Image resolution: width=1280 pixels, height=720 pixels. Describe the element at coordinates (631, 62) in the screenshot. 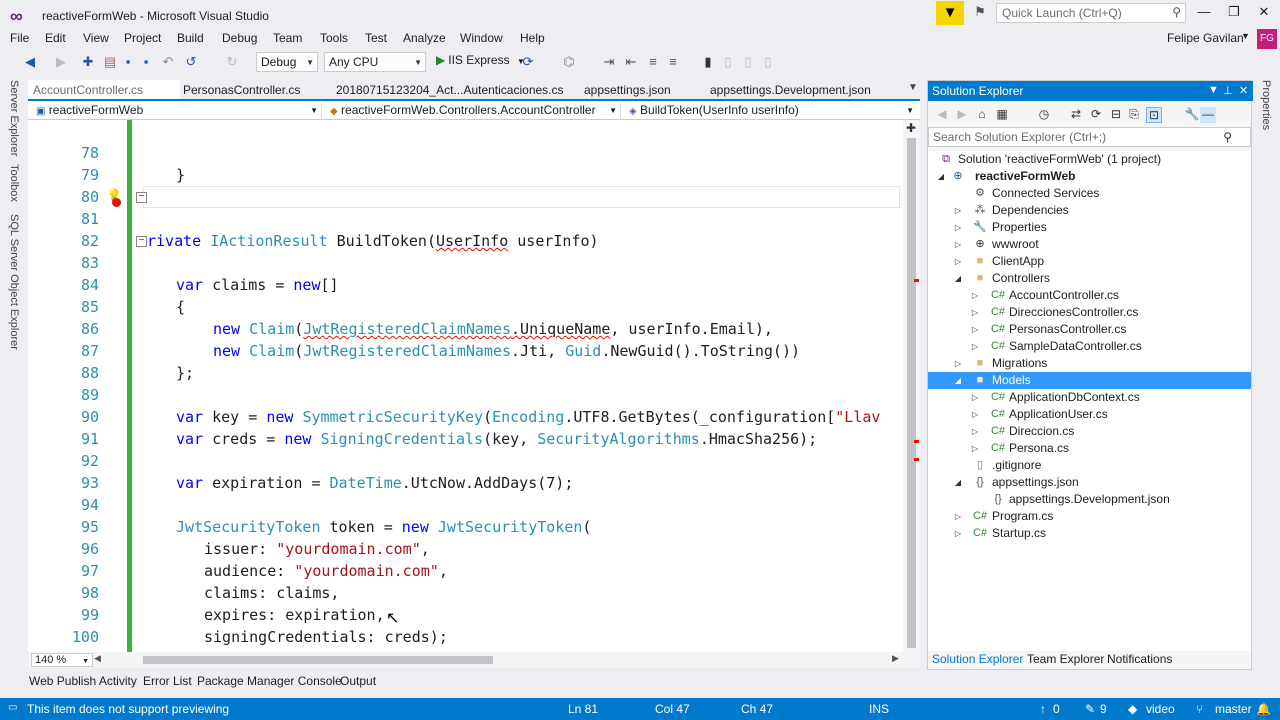

I see `step-over-icon: ⇤` at that location.